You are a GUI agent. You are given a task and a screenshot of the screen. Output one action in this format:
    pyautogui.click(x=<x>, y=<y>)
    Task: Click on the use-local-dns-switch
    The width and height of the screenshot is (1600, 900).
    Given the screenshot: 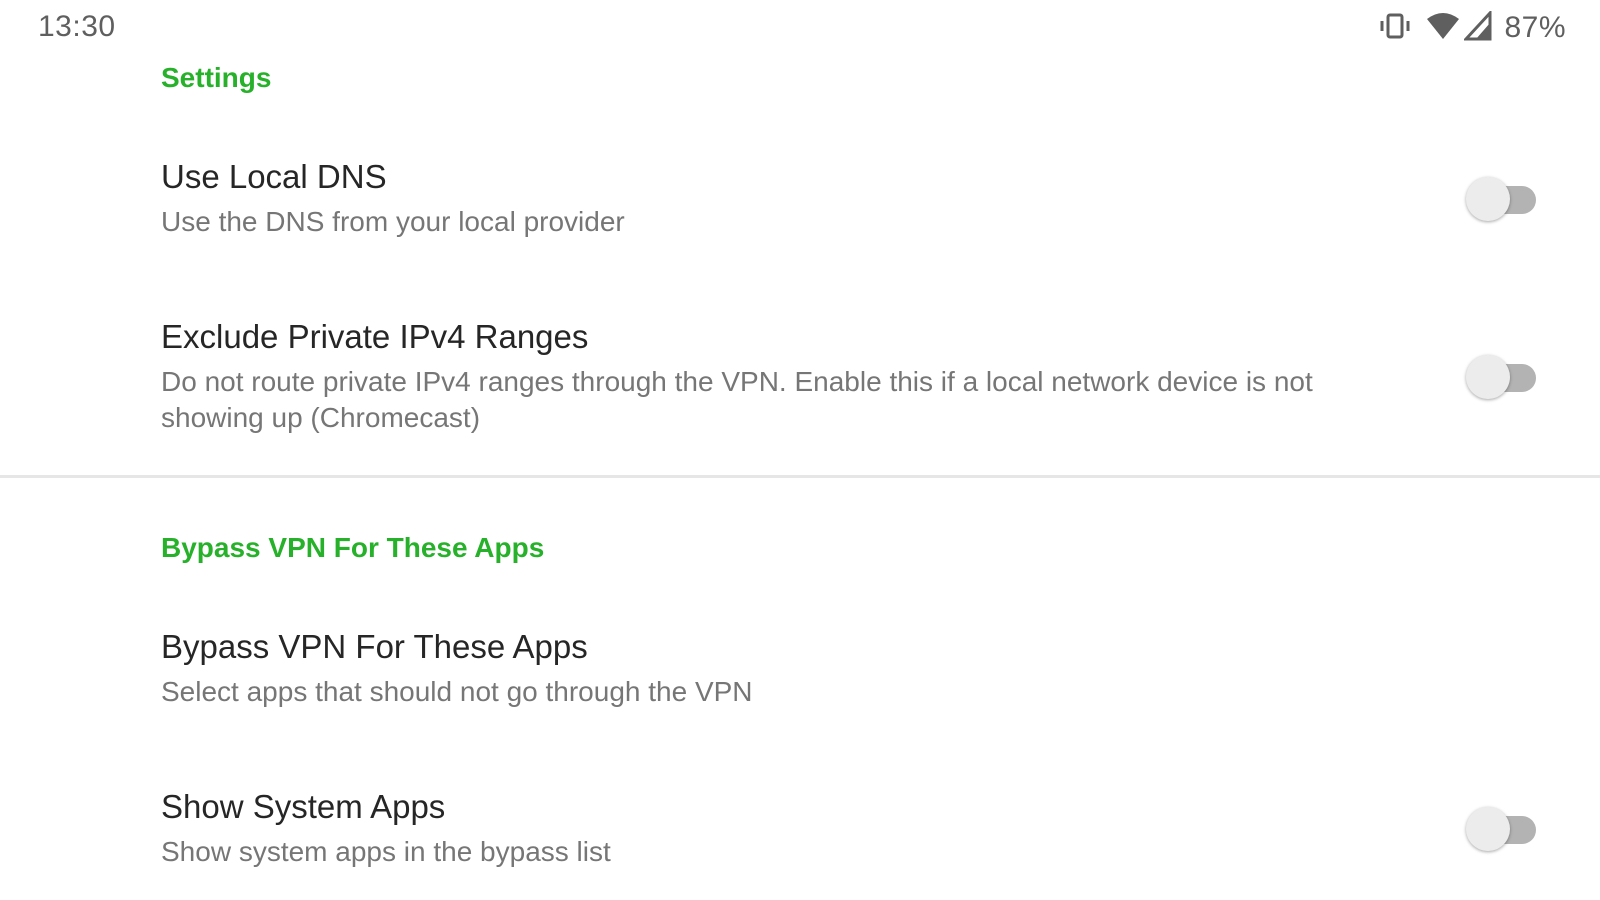 What is the action you would take?
    pyautogui.click(x=1503, y=200)
    